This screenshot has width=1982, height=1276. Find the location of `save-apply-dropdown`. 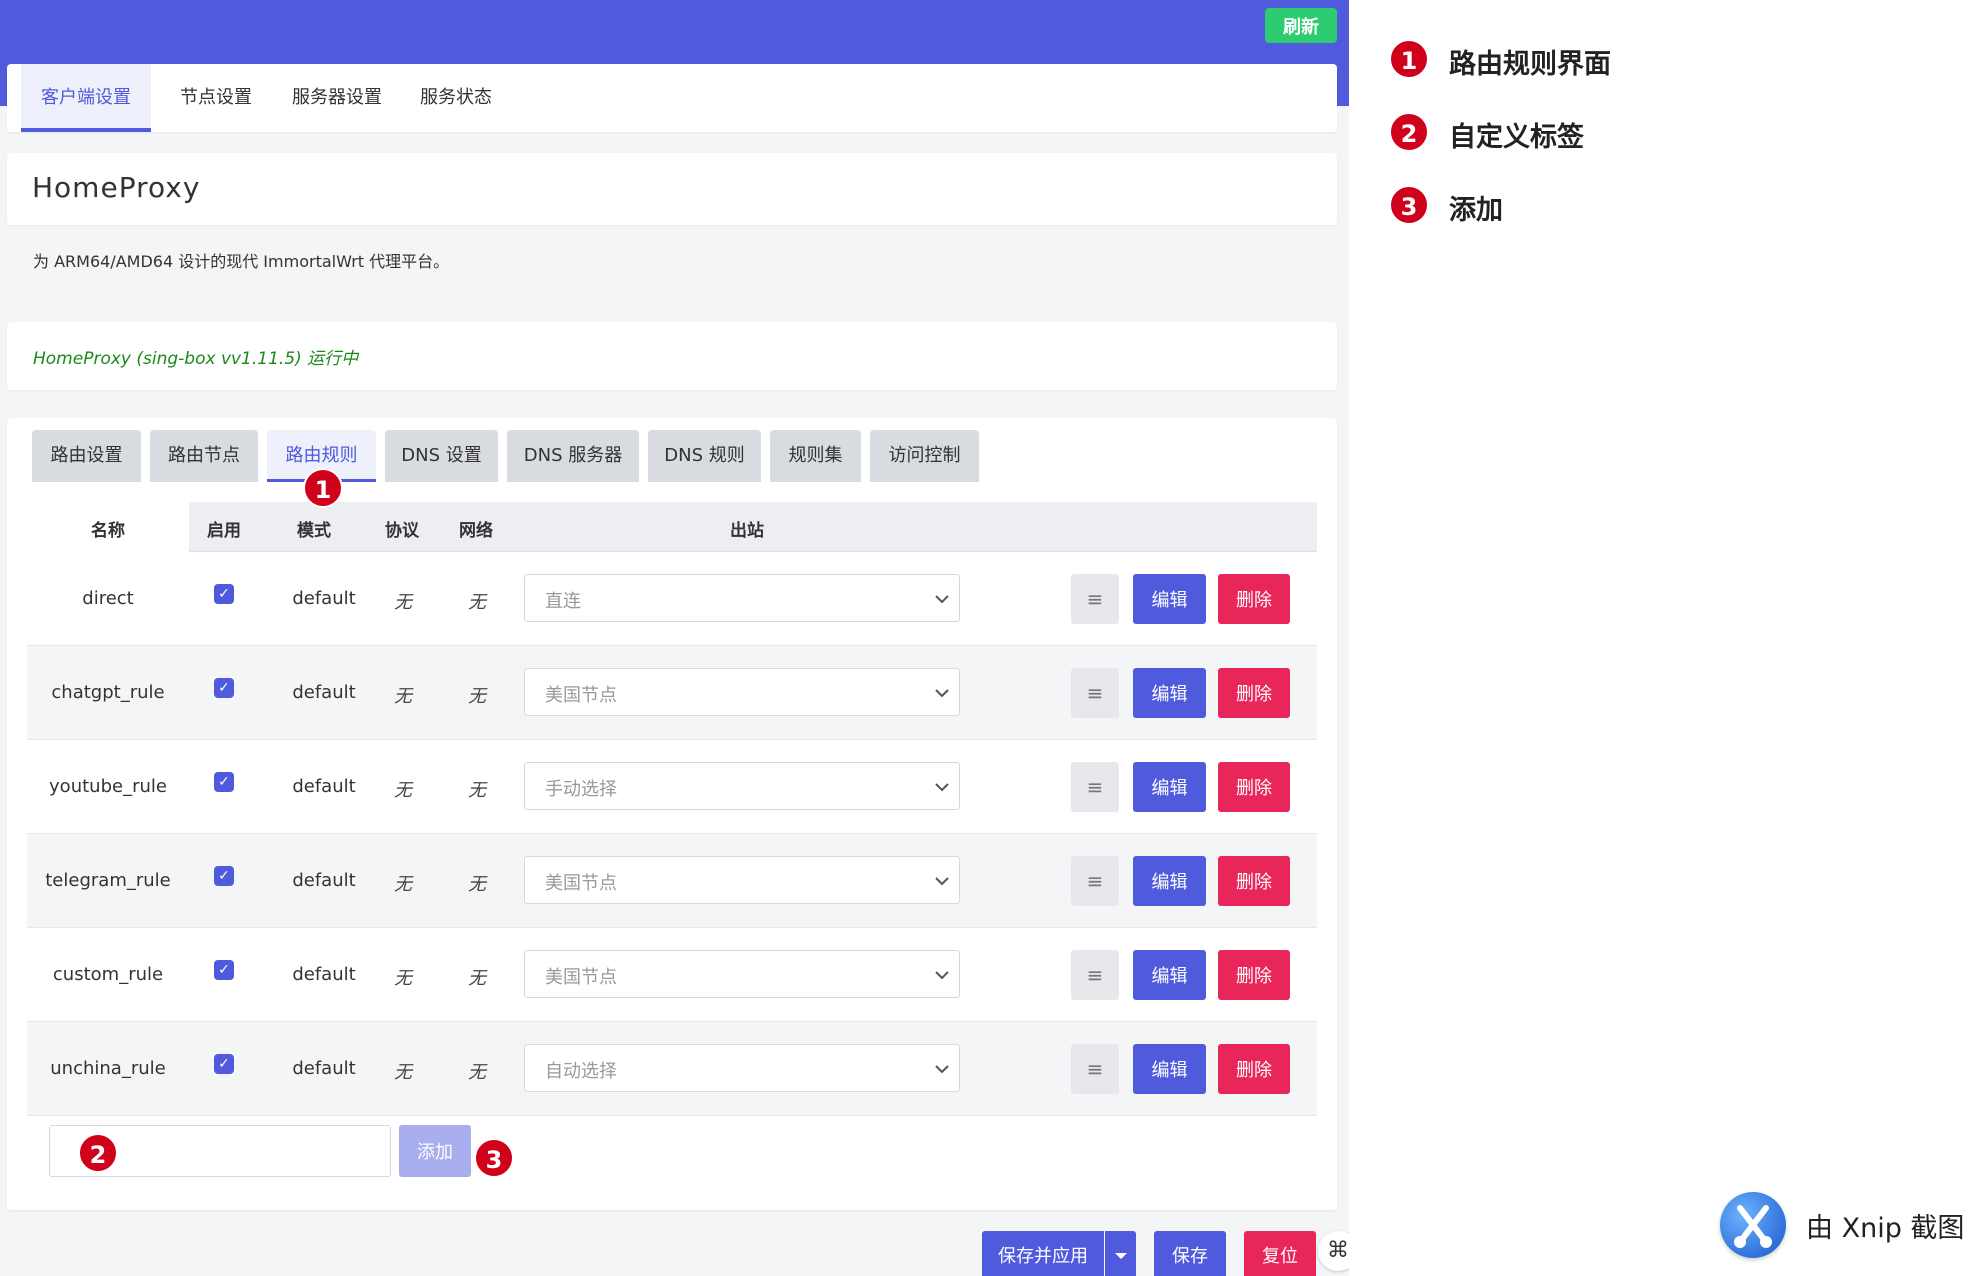

save-apply-dropdown is located at coordinates (1120, 1253).